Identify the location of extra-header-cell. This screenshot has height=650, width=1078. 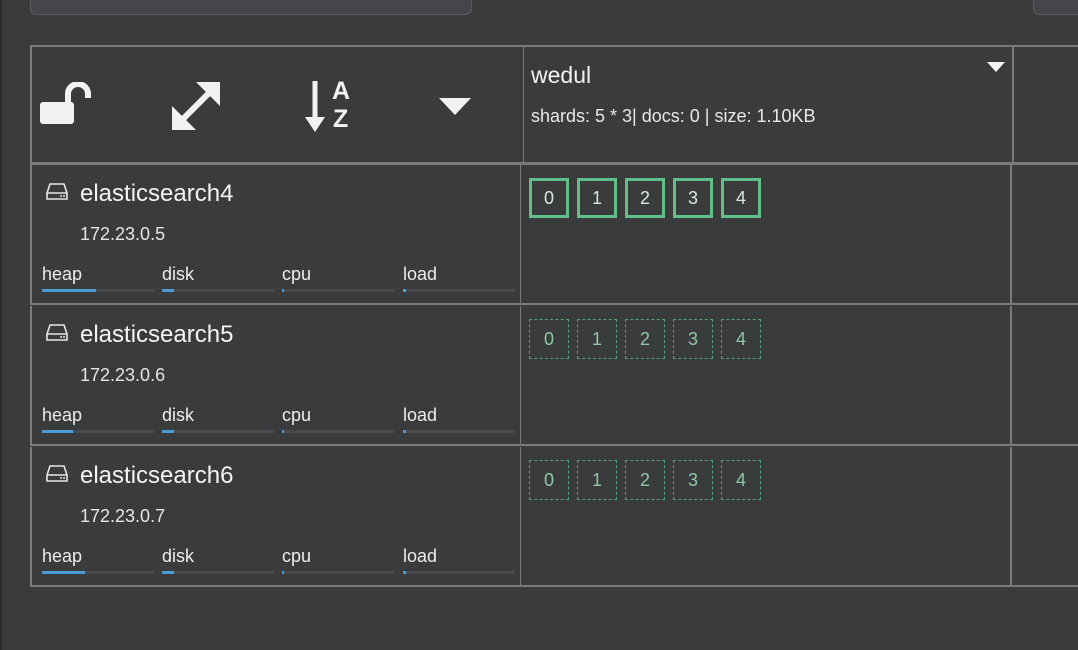
(1045, 104).